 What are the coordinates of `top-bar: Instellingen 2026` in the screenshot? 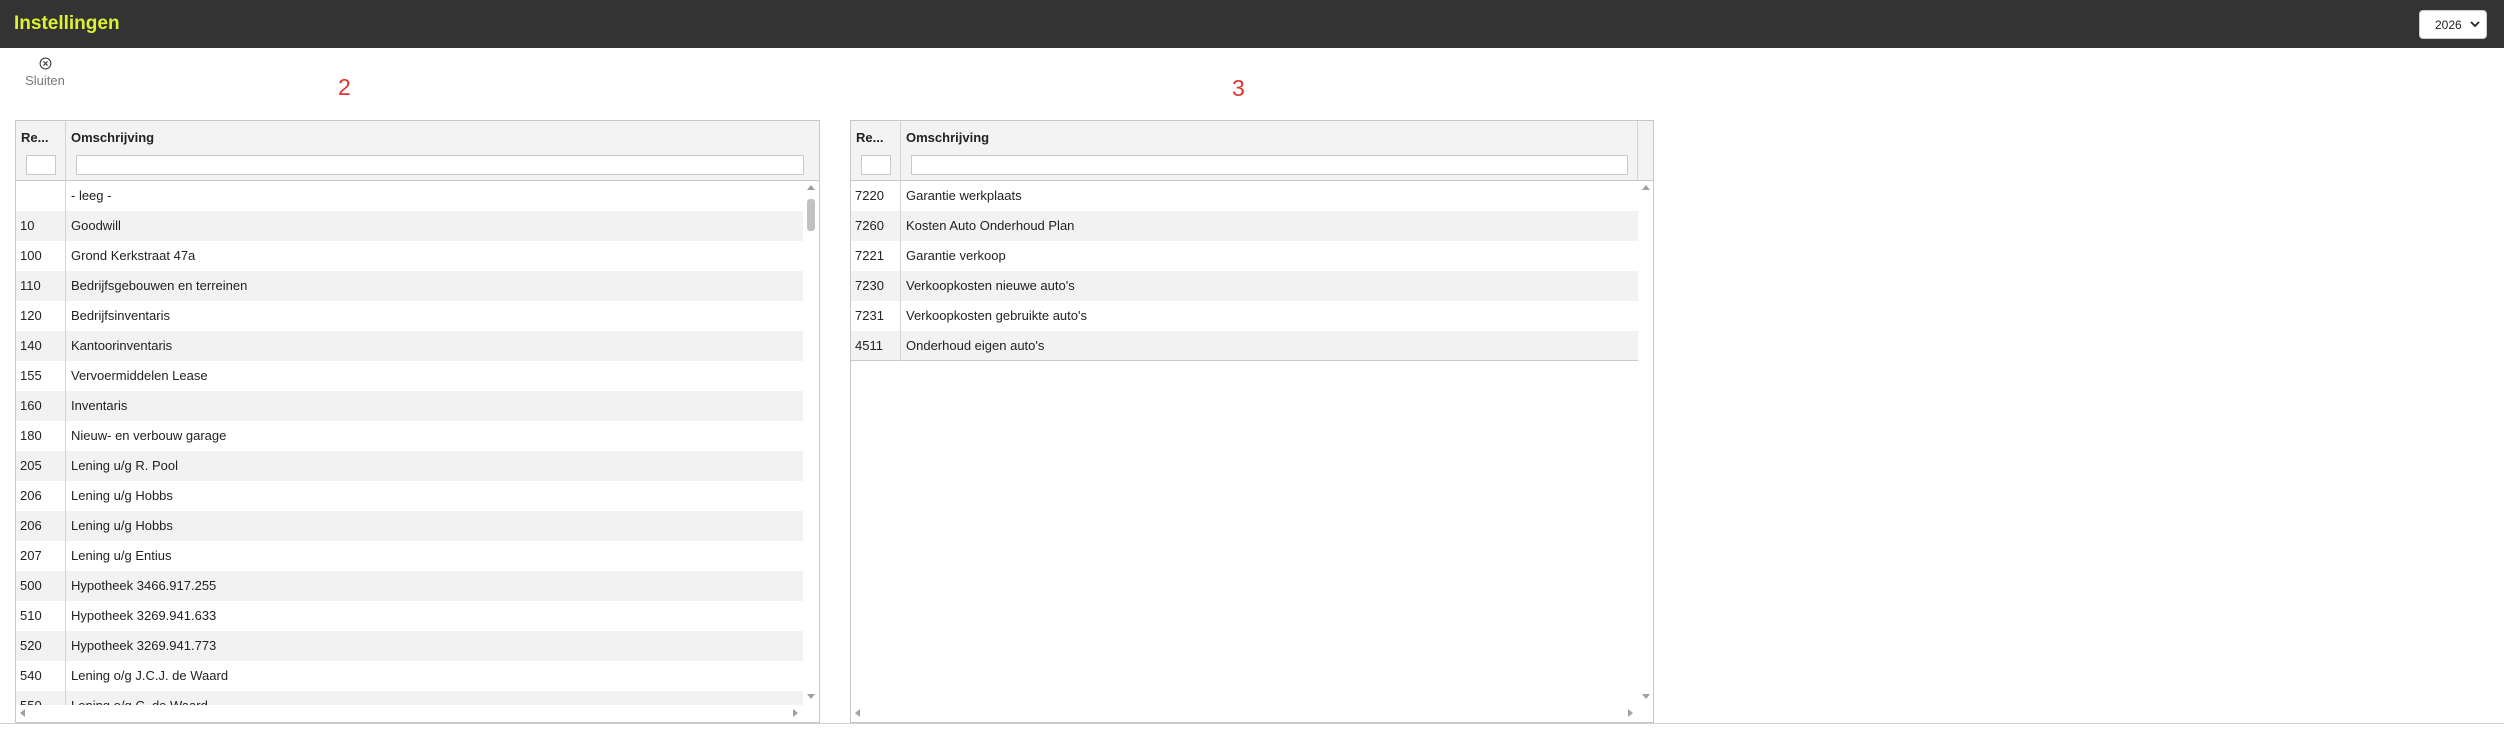 It's located at (1252, 24).